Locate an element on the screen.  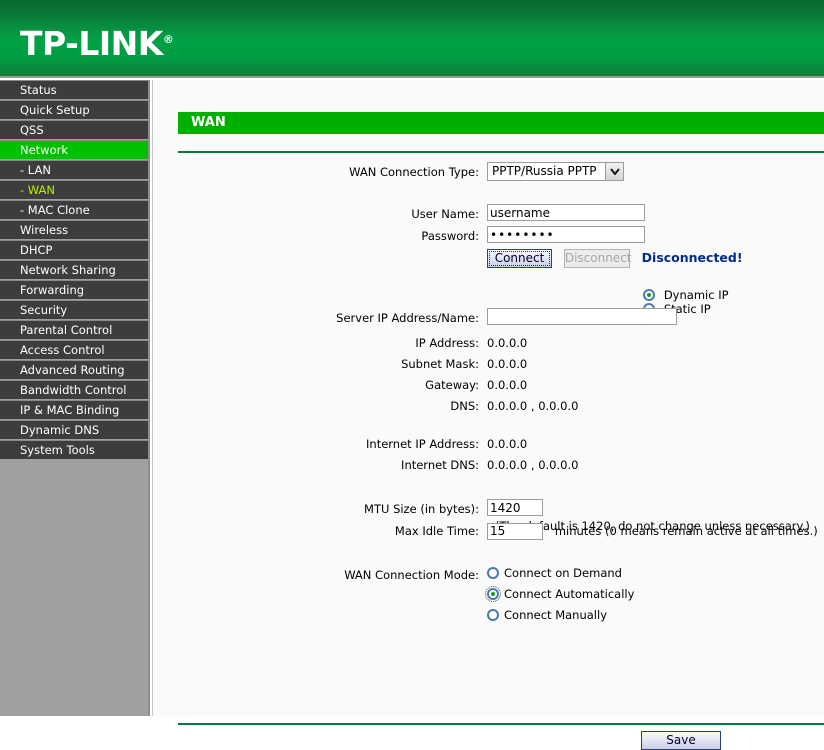
sidebar-item-wireless: Wireless is located at coordinates (74, 229).